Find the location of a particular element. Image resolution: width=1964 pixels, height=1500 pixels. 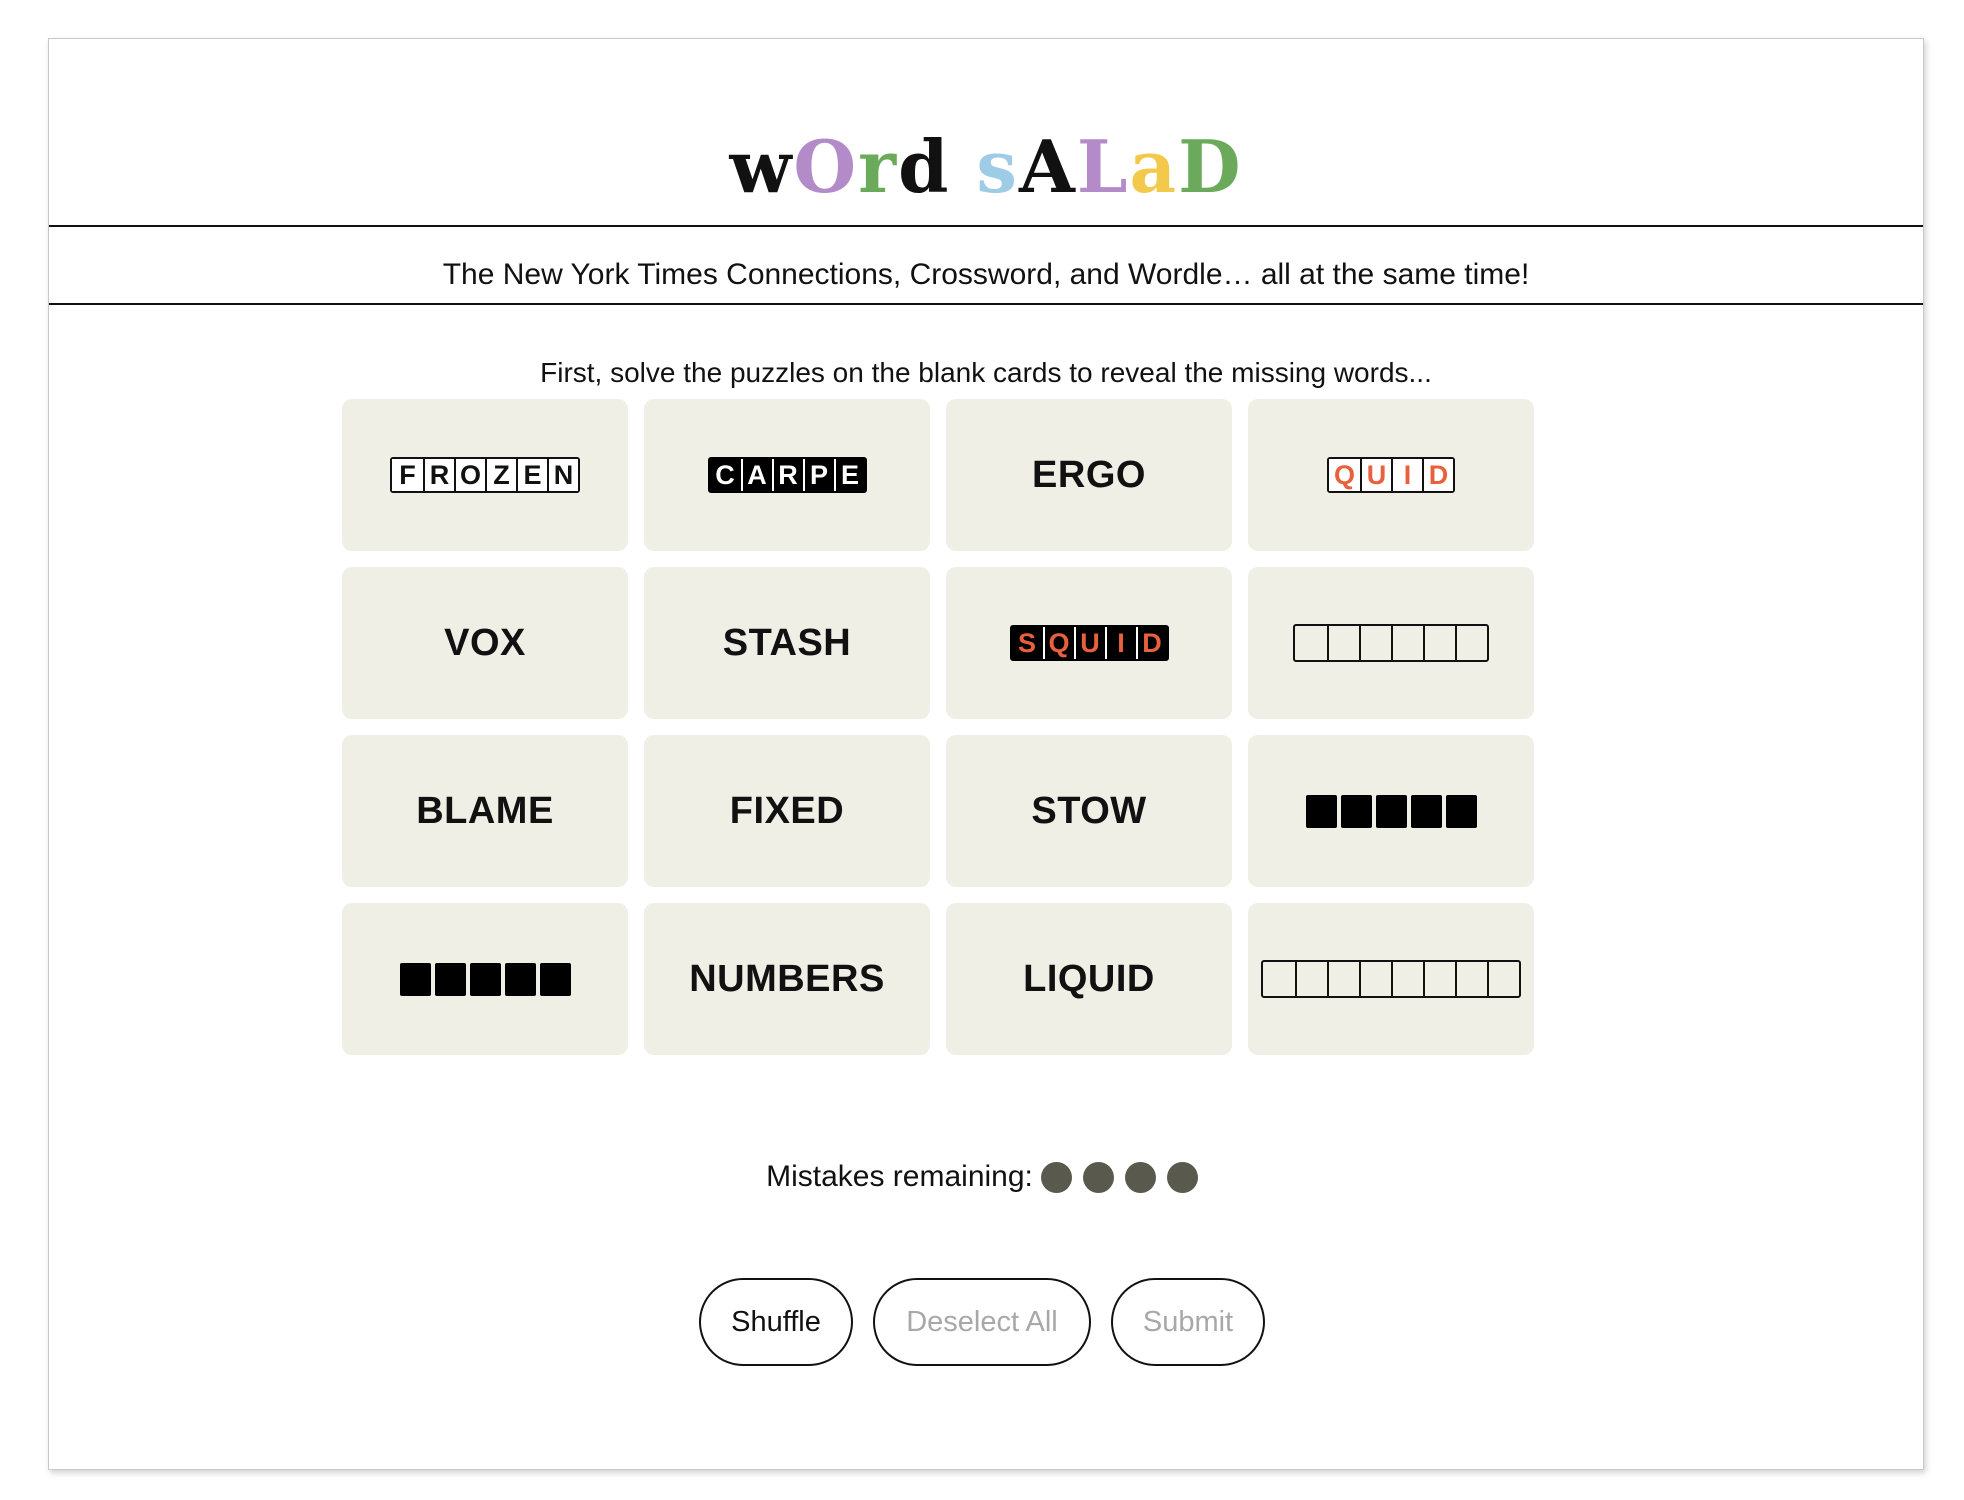

word-card-stow: STOW is located at coordinates (1089, 811).